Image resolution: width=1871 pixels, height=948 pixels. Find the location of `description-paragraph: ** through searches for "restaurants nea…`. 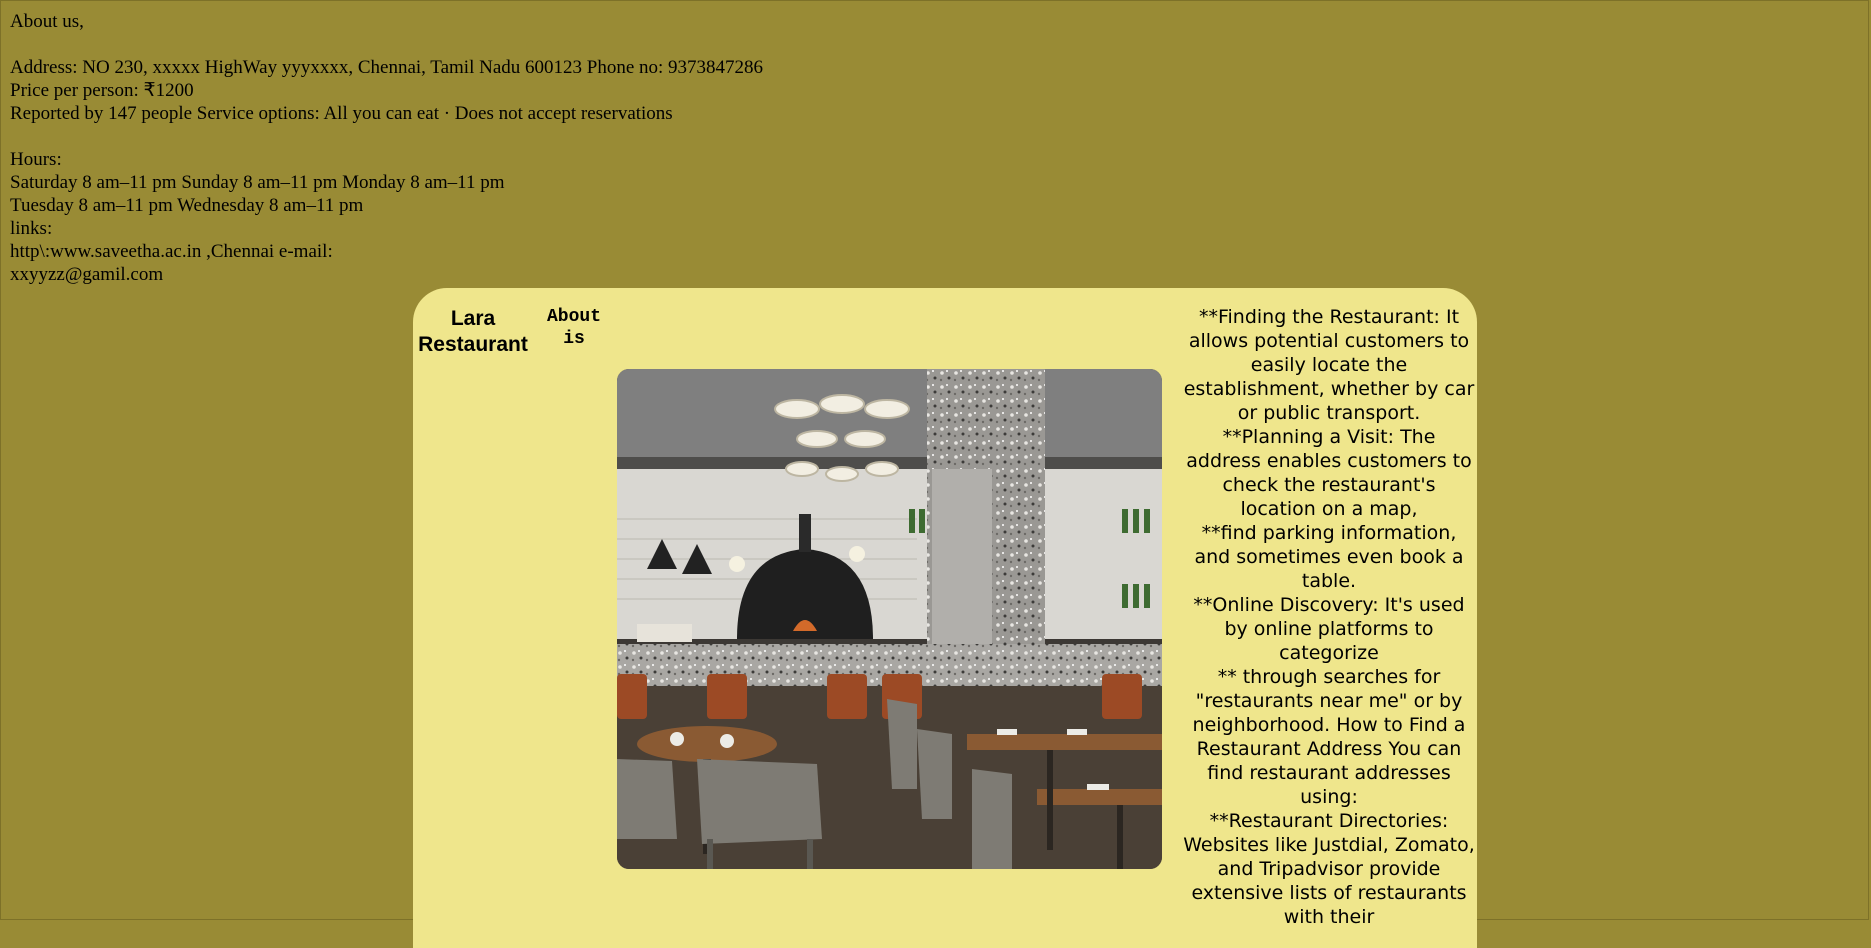

description-paragraph: ** through searches for "restaurants nea… is located at coordinates (1329, 737).